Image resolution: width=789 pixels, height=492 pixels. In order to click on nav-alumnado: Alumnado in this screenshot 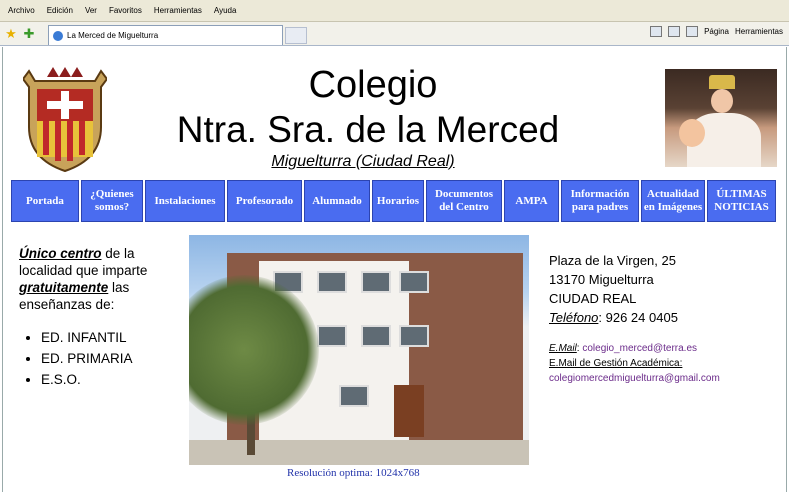, I will do `click(337, 201)`.